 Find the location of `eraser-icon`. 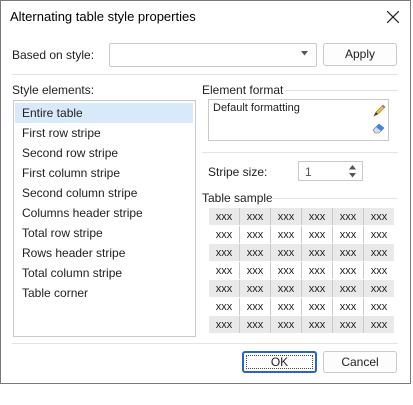

eraser-icon is located at coordinates (379, 128).